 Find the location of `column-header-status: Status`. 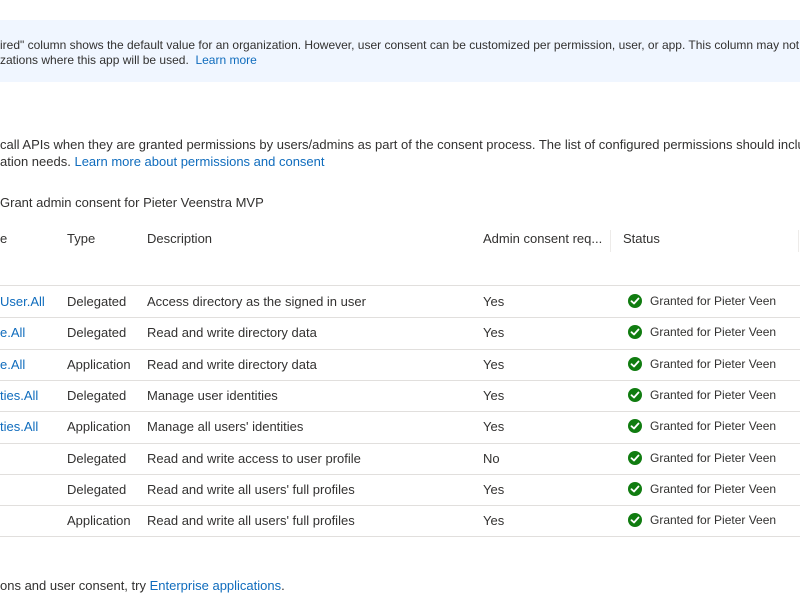

column-header-status: Status is located at coordinates (641, 238).